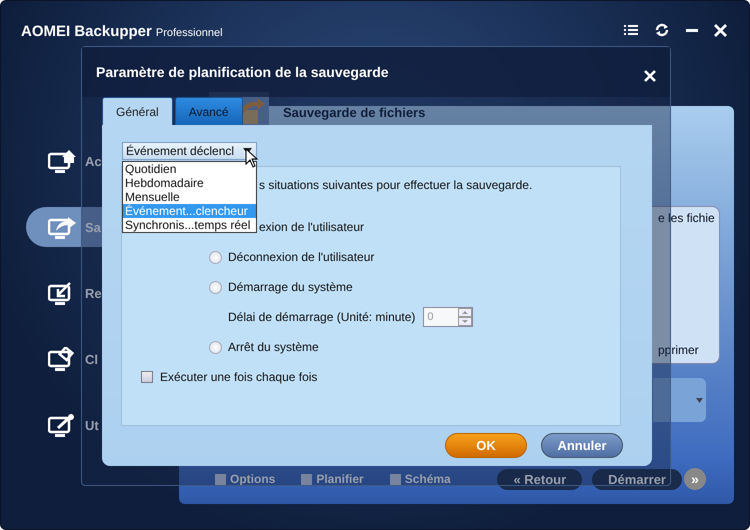 Image resolution: width=750 pixels, height=530 pixels. I want to click on option-label: Déconnexion de l'utilisateur, so click(301, 257).